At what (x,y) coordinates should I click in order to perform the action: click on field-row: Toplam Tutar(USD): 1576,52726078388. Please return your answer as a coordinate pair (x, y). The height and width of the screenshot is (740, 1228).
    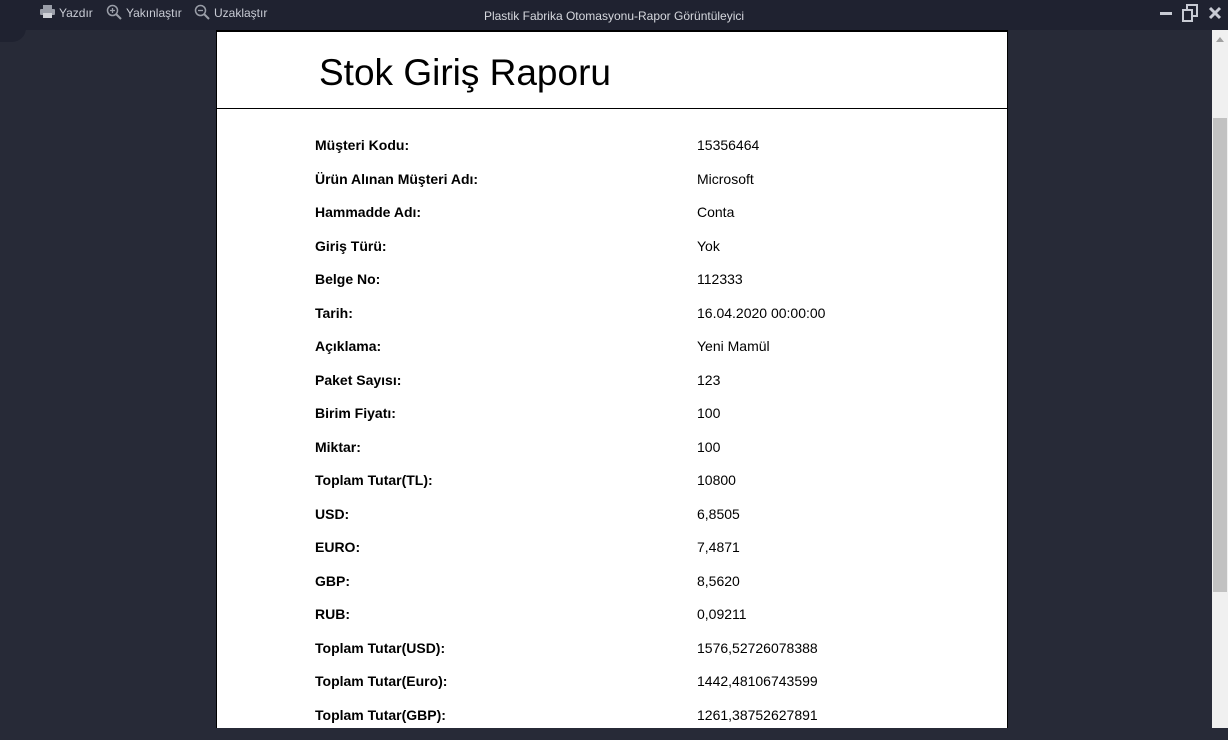
    Looking at the image, I should click on (612, 657).